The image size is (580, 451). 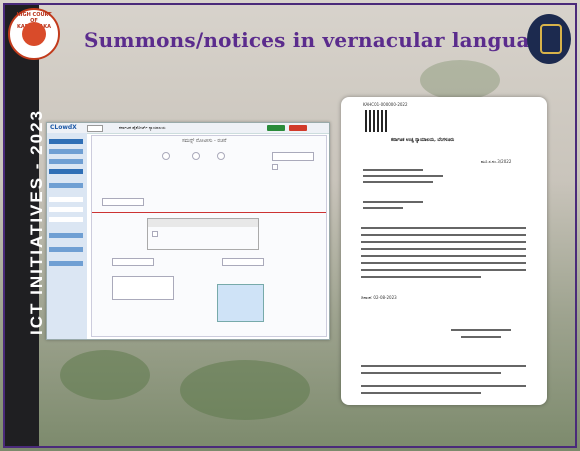 I want to click on section-divider, so click(x=209, y=212).